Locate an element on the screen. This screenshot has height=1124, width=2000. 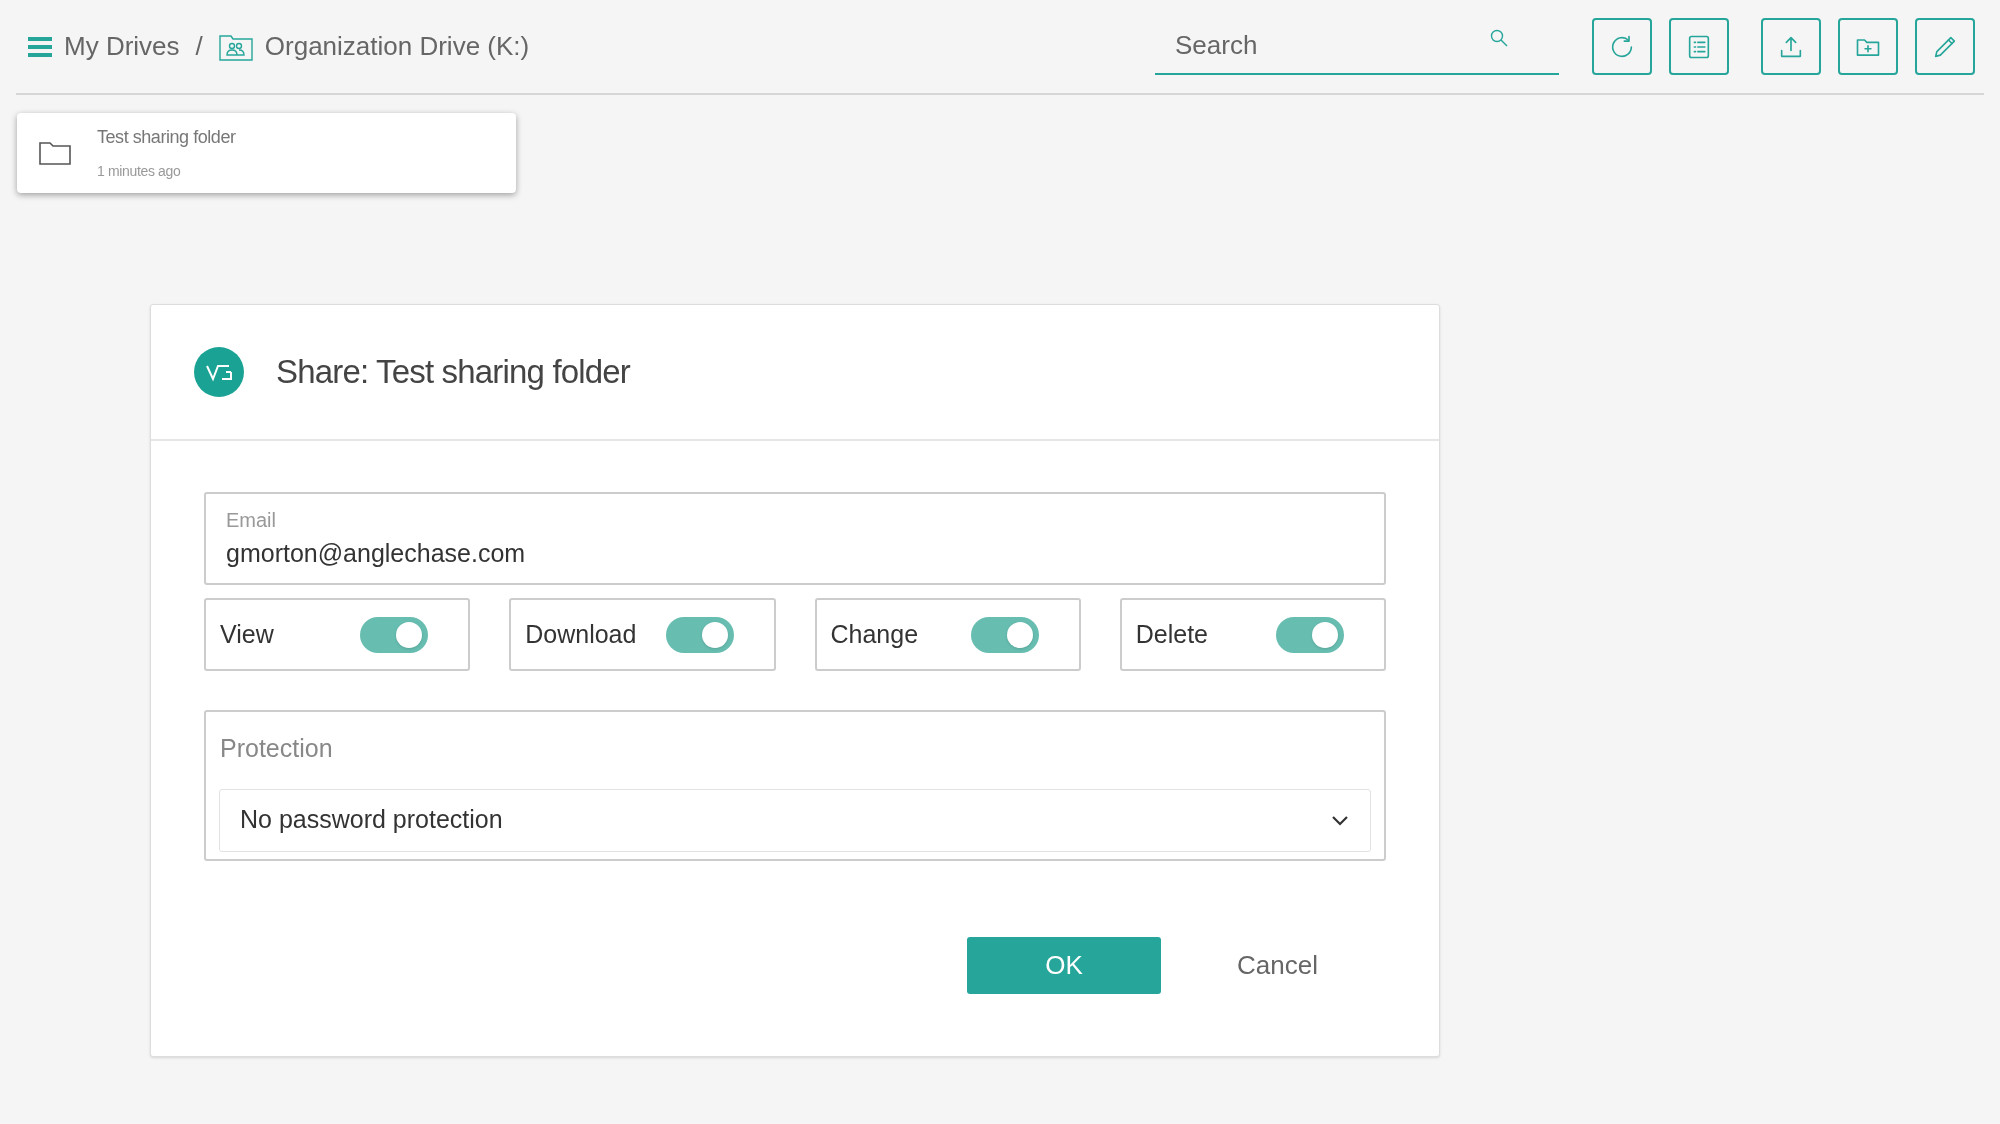
field-label: Email is located at coordinates (251, 520).